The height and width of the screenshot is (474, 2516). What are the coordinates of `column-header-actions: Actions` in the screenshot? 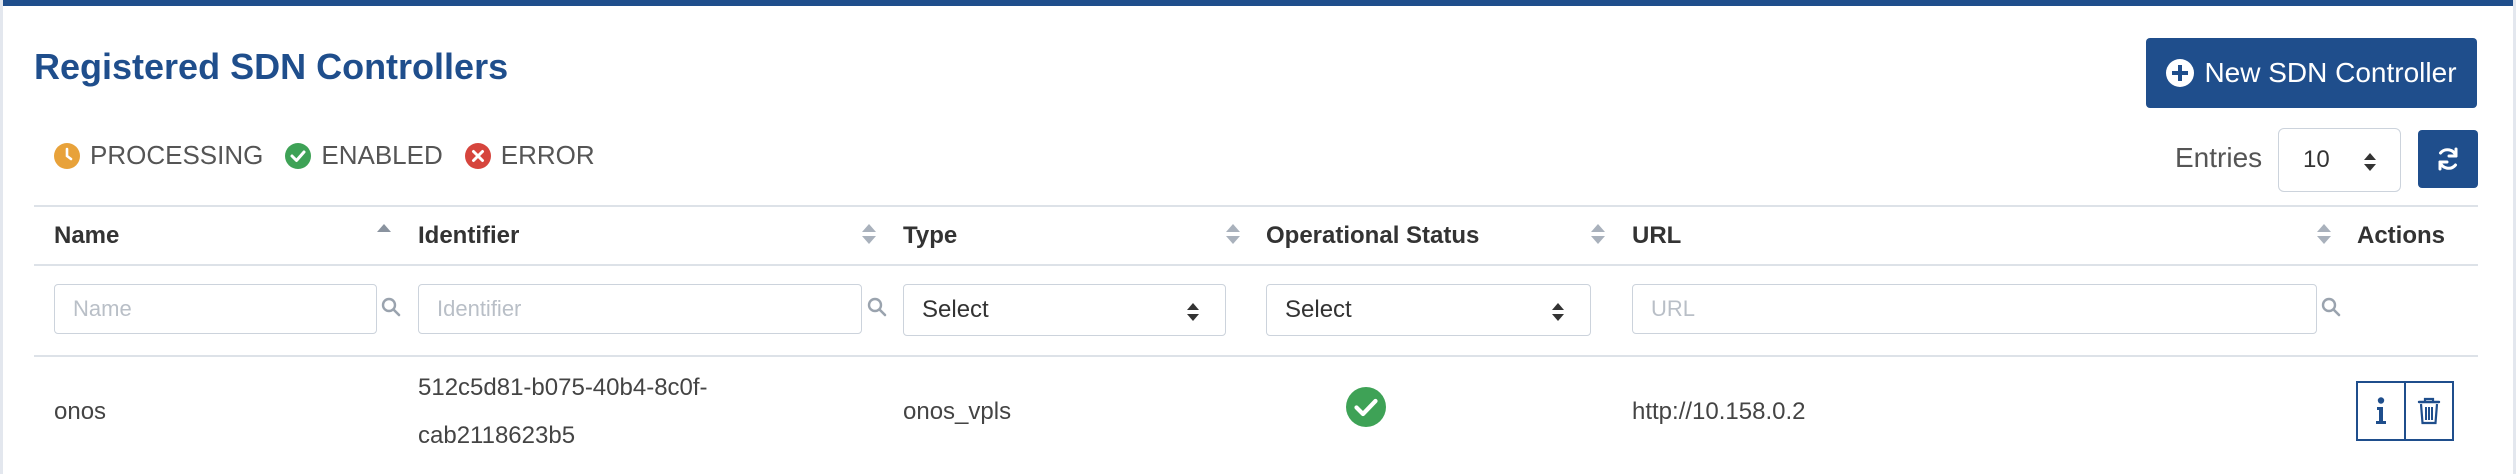 It's located at (2401, 235).